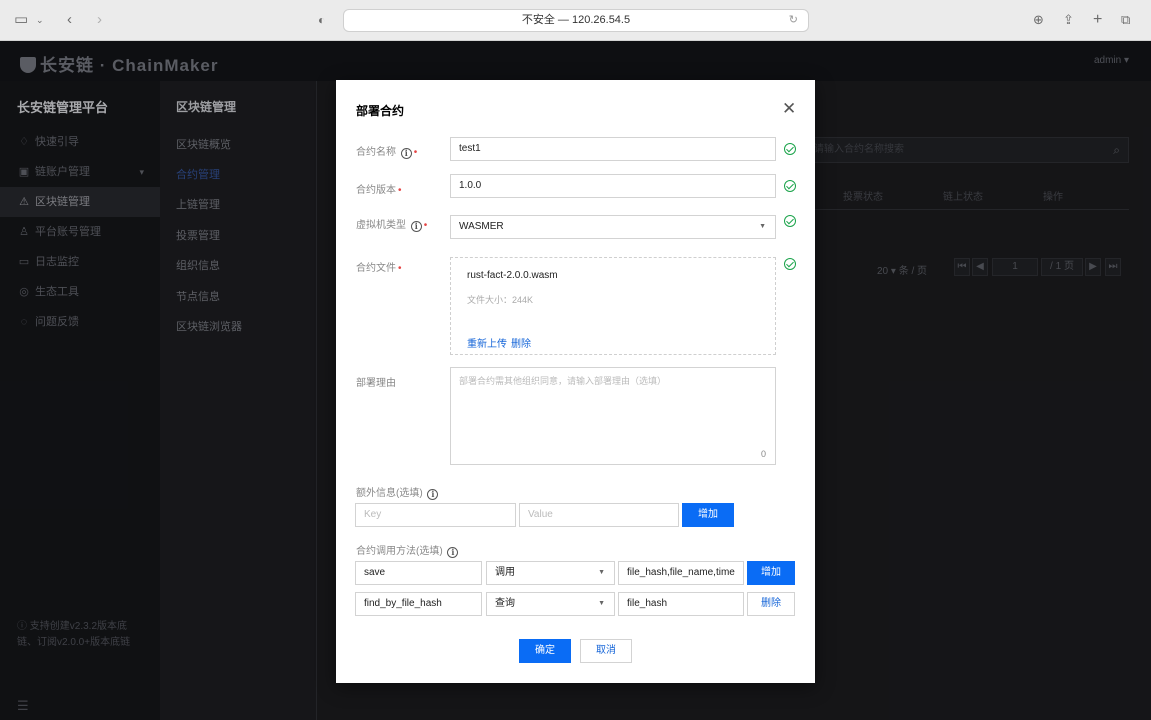 The image size is (1151, 720). What do you see at coordinates (28, 65) in the screenshot?
I see `logo-shield-icon` at bounding box center [28, 65].